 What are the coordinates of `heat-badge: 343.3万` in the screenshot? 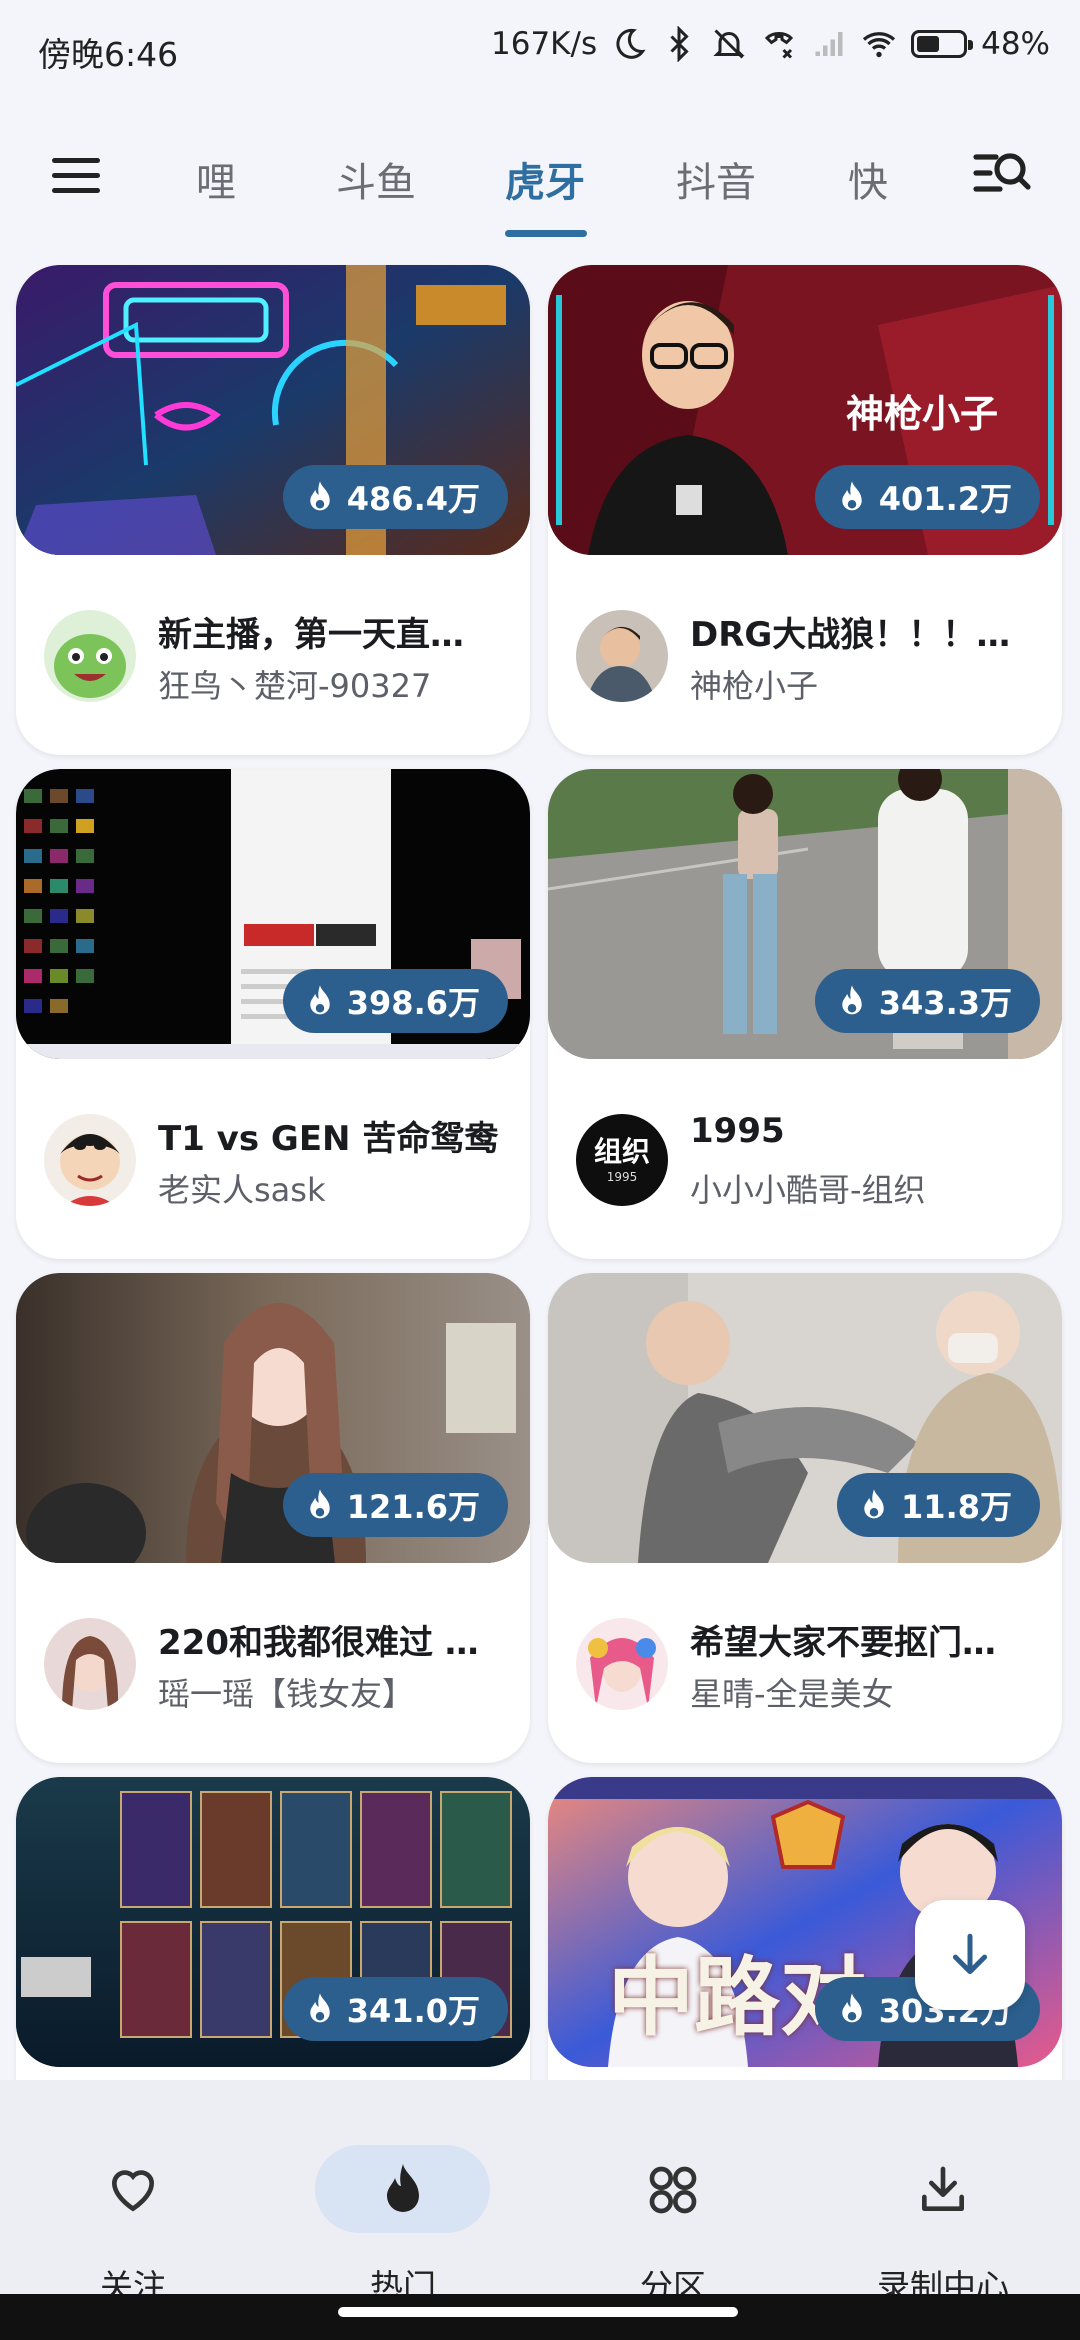 It's located at (927, 1001).